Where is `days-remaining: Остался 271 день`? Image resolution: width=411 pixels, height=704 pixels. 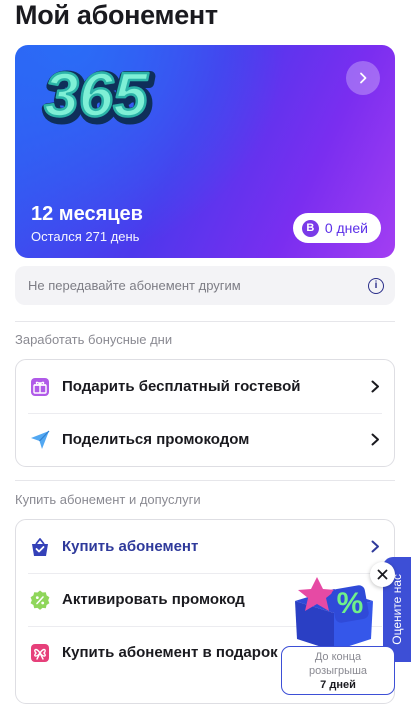 days-remaining: Остался 271 день is located at coordinates (85, 236).